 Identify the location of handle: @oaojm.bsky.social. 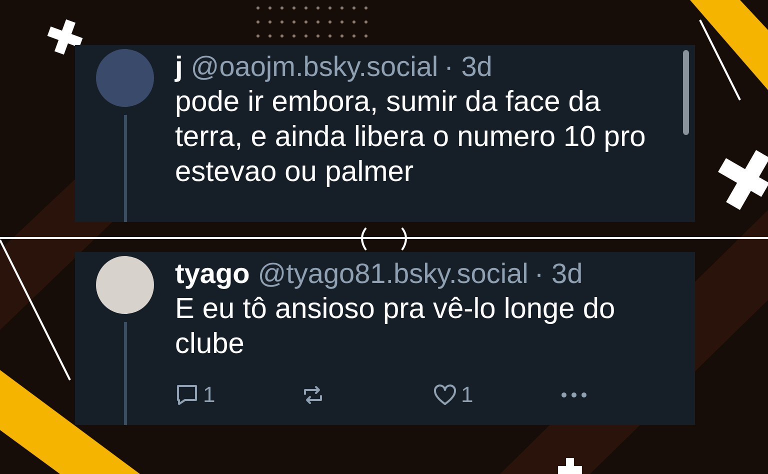
(314, 67).